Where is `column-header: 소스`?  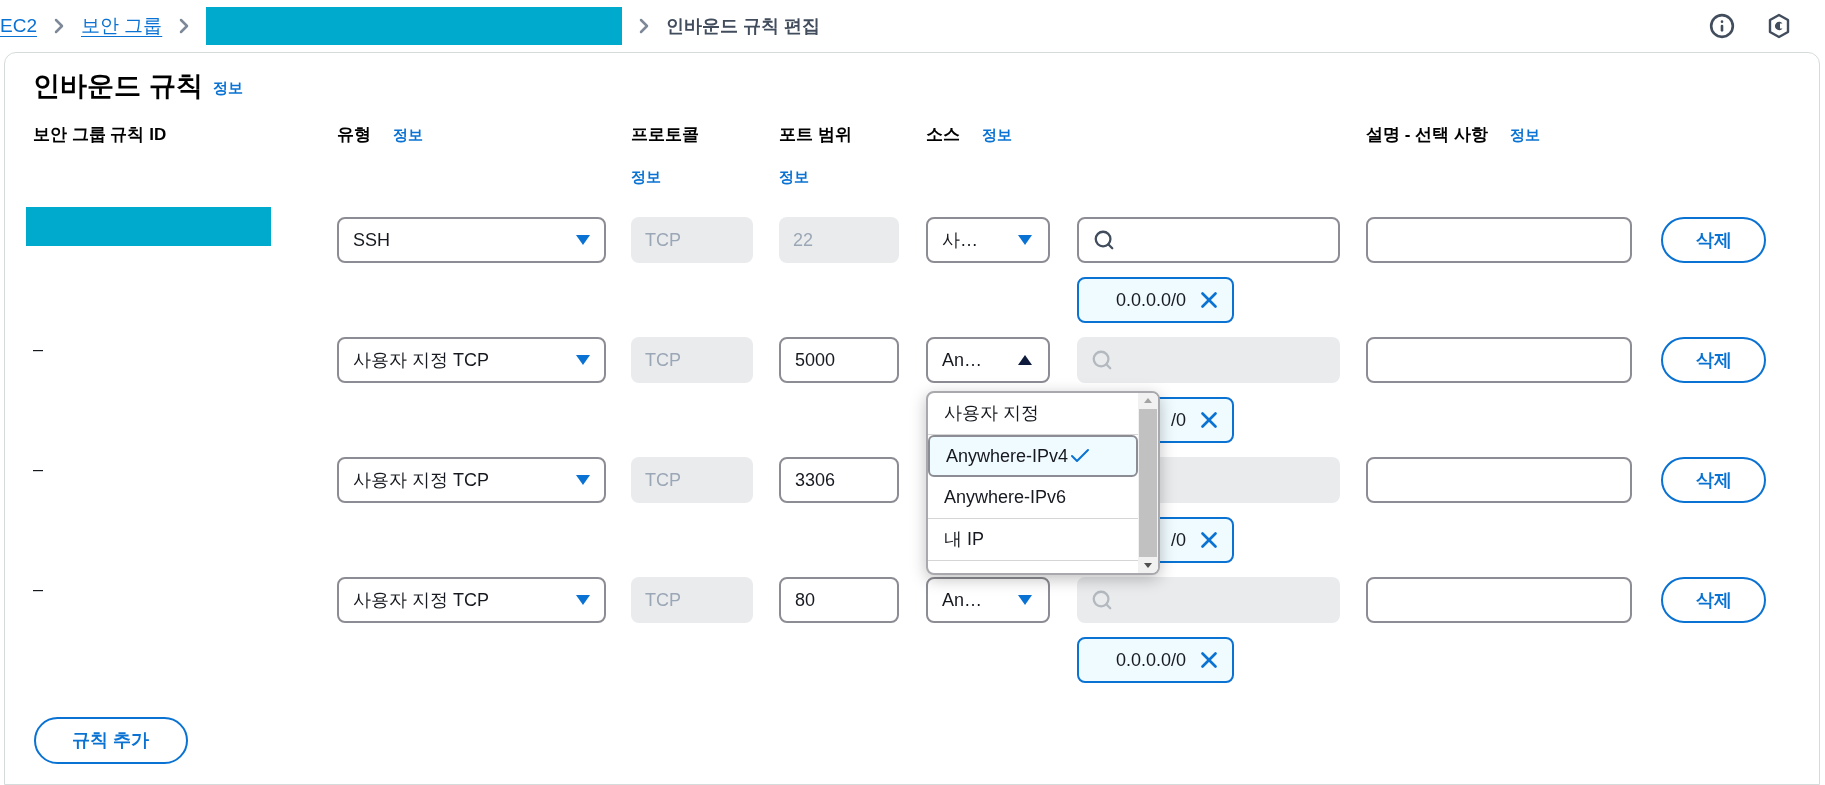 column-header: 소스 is located at coordinates (943, 135).